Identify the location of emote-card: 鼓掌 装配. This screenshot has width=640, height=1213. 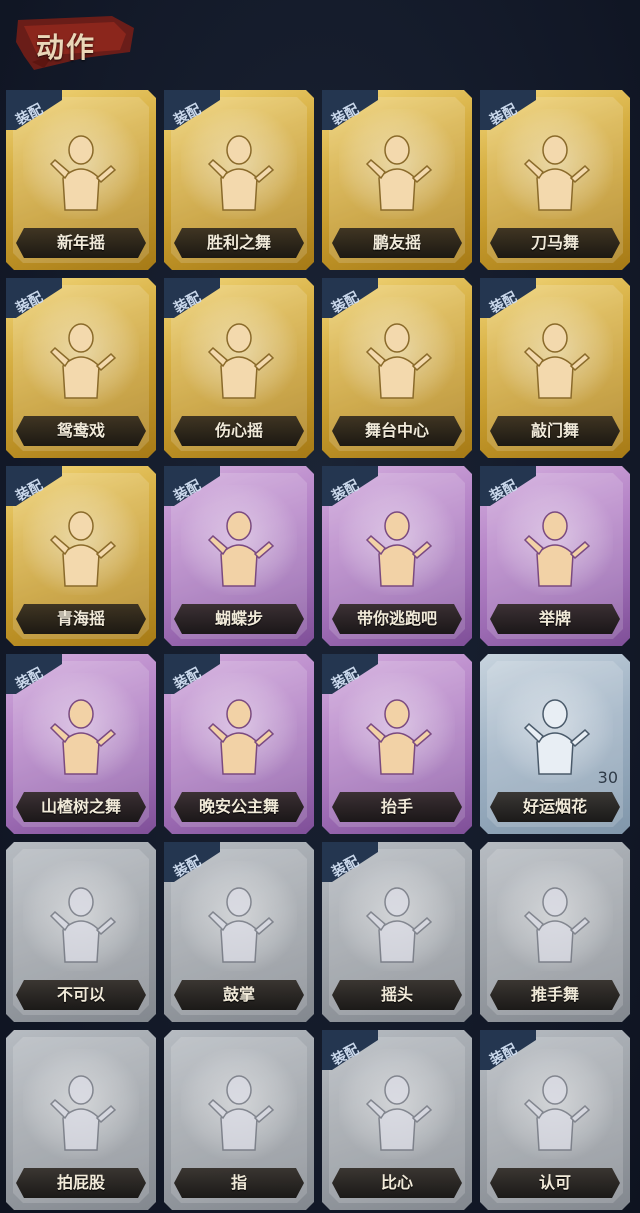
(239, 932).